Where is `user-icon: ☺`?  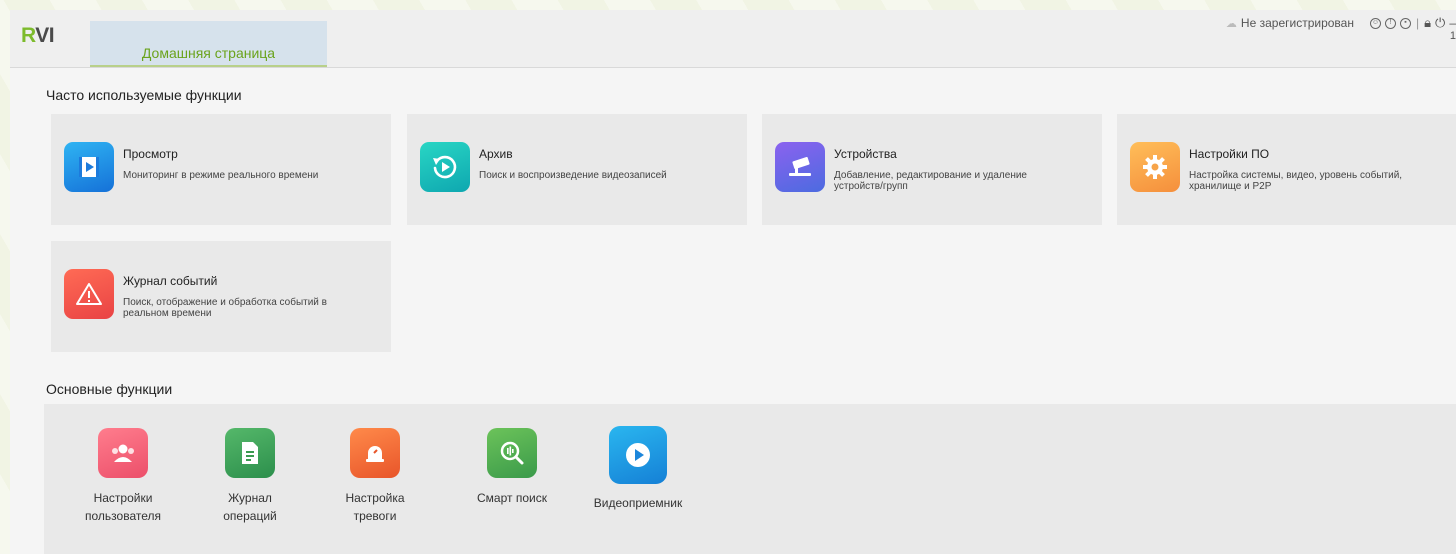
user-icon: ☺ is located at coordinates (1375, 23).